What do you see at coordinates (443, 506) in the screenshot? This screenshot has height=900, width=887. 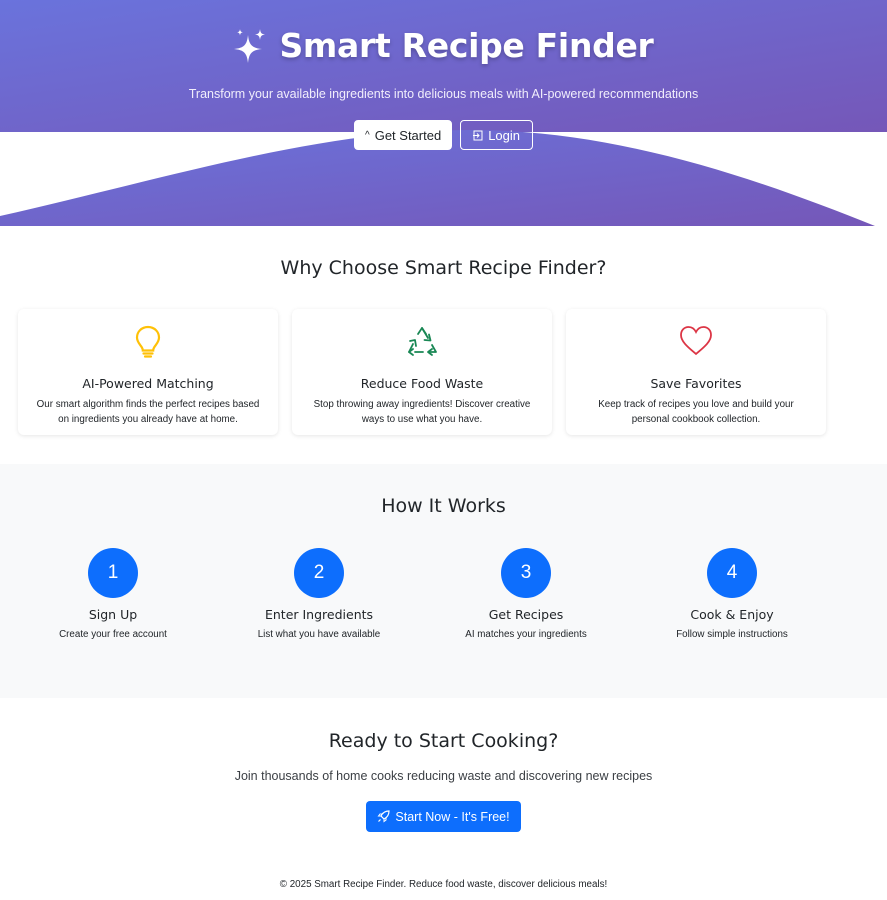 I see `how-title: How It Works` at bounding box center [443, 506].